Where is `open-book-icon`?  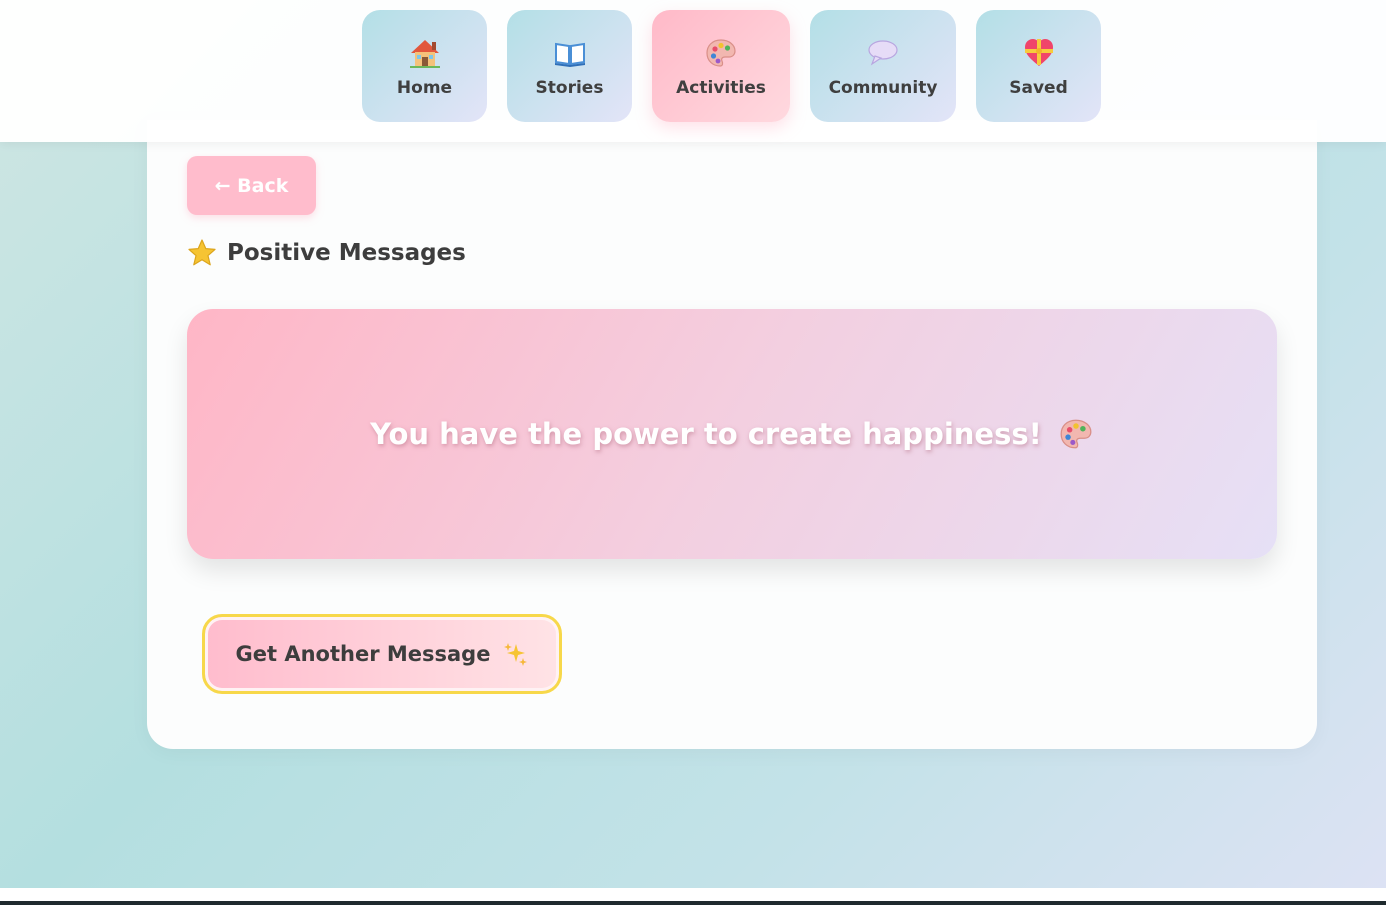 open-book-icon is located at coordinates (570, 53).